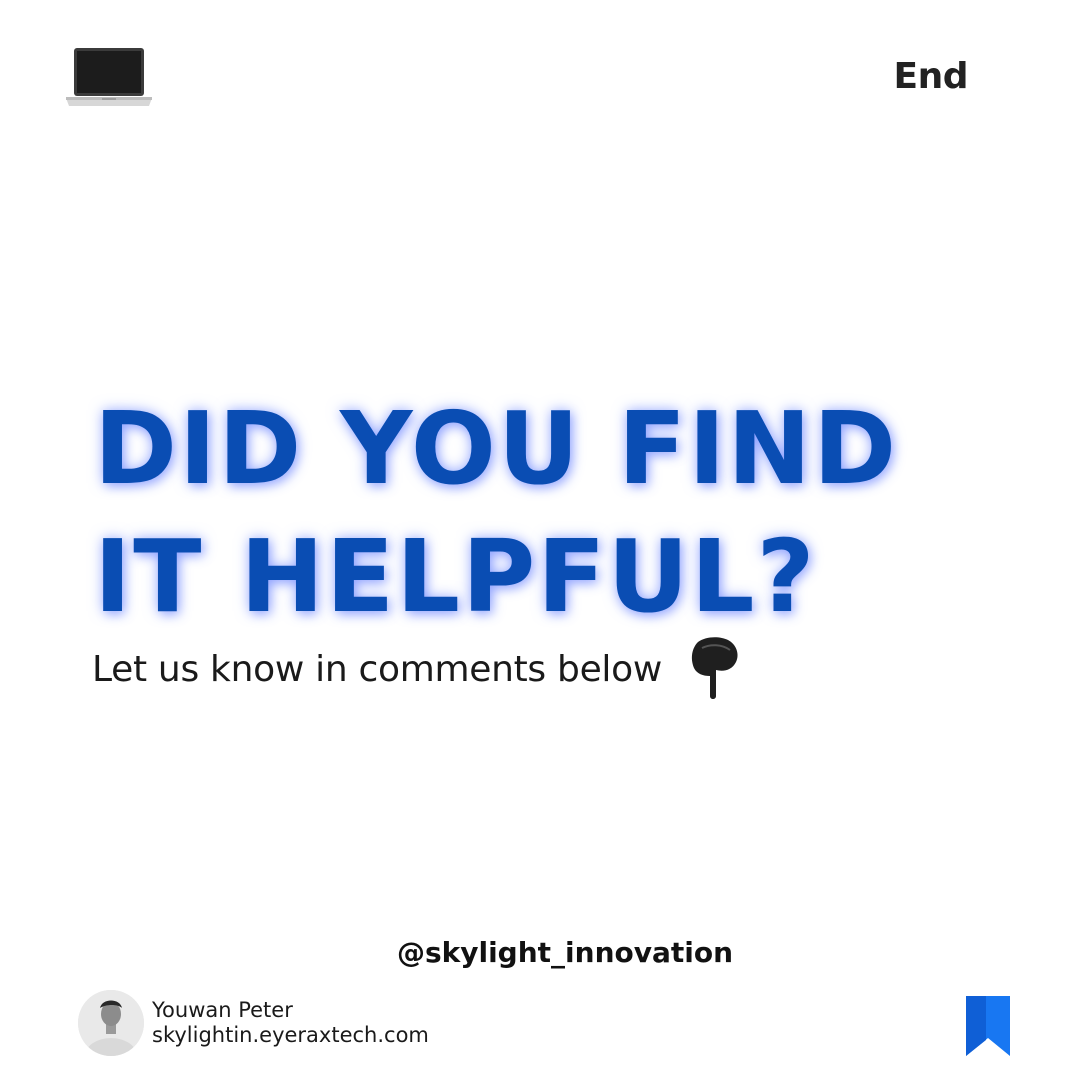 The width and height of the screenshot is (1080, 1080). What do you see at coordinates (714, 668) in the screenshot?
I see `hand-pointing-down-icon` at bounding box center [714, 668].